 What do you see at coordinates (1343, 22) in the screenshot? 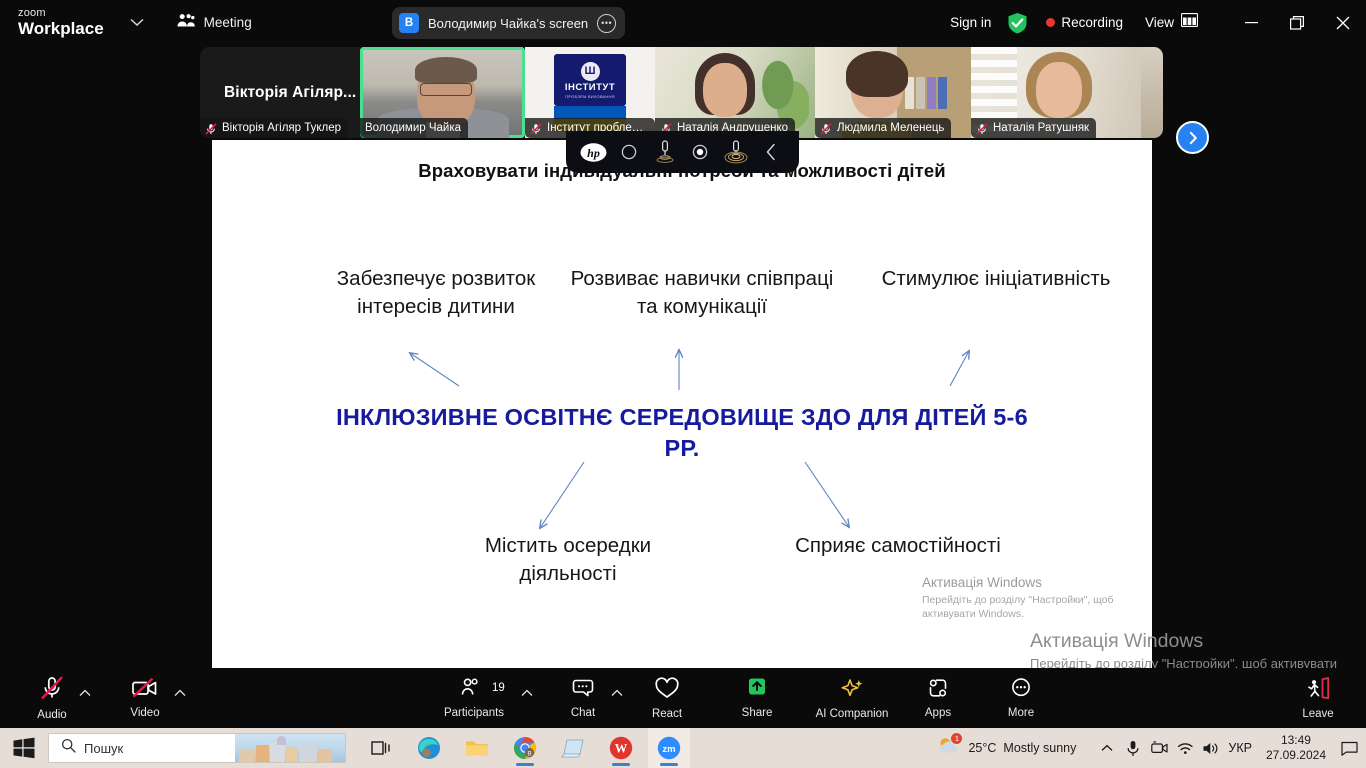
I see `close-icon` at bounding box center [1343, 22].